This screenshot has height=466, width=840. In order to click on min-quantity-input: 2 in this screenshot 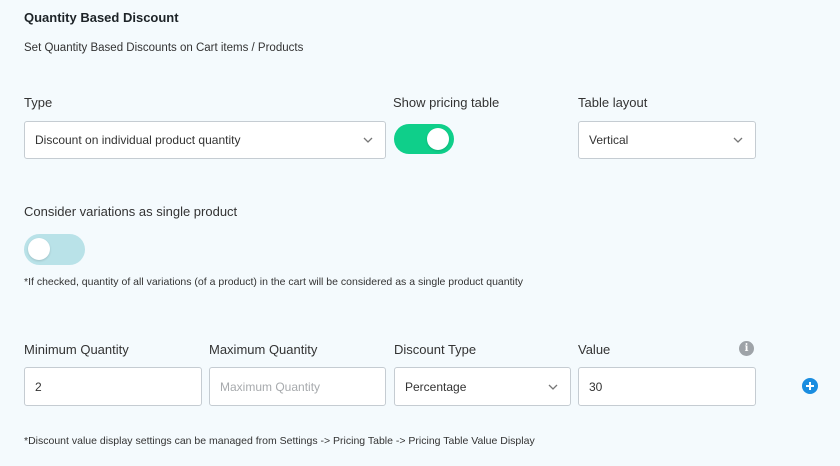, I will do `click(113, 386)`.